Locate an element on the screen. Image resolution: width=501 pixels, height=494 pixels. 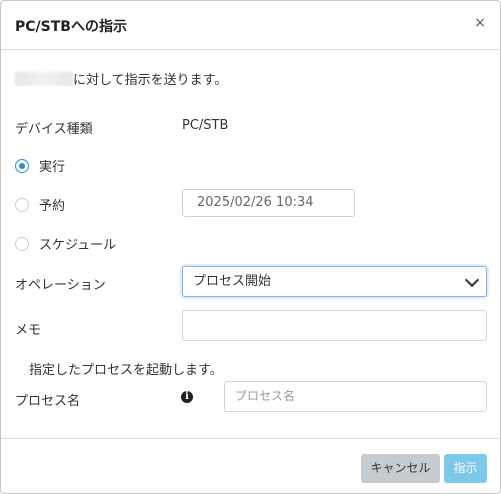
redacted-device-name is located at coordinates (44, 79).